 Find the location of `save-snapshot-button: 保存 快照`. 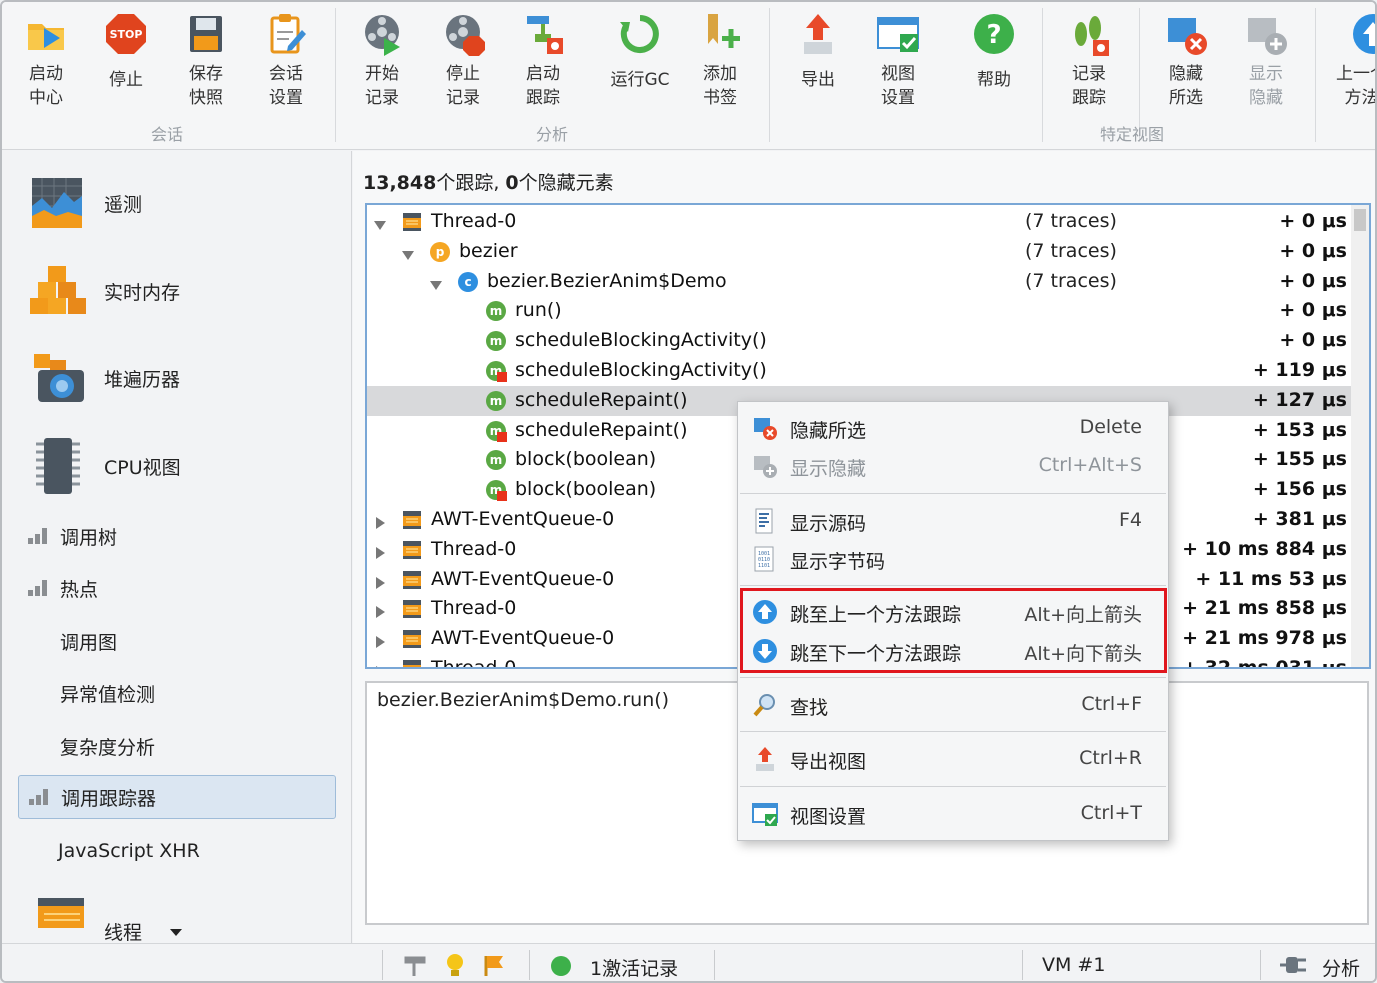

save-snapshot-button: 保存 快照 is located at coordinates (206, 61).